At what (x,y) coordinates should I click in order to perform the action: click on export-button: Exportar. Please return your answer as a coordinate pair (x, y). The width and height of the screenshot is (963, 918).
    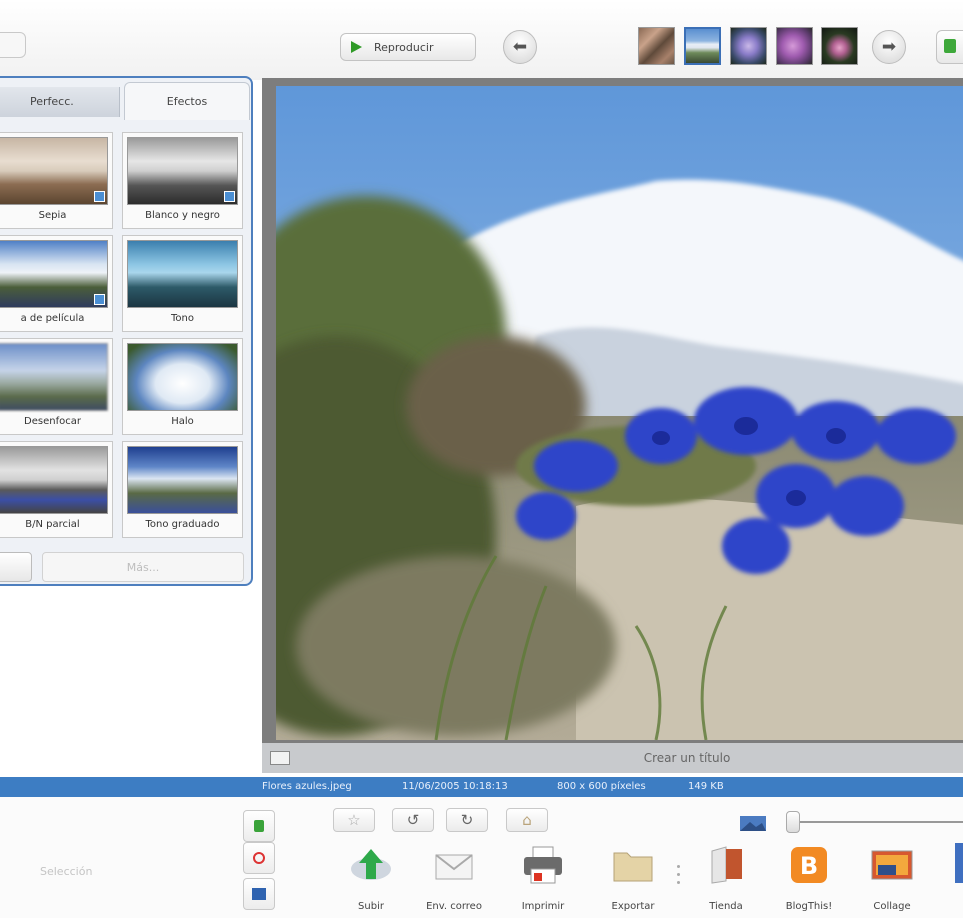
    Looking at the image, I should click on (633, 881).